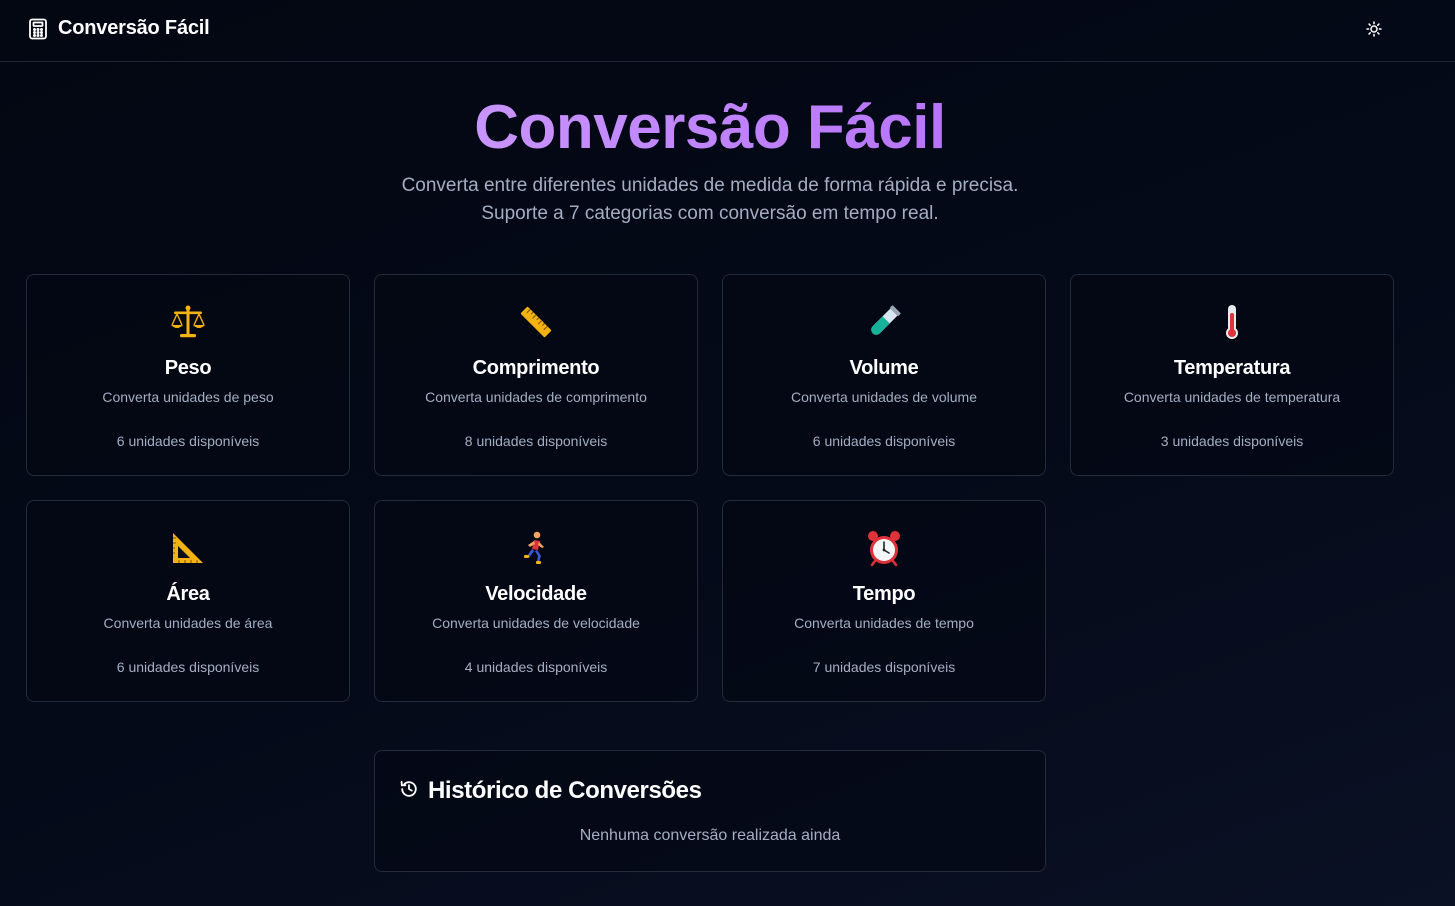 Image resolution: width=1455 pixels, height=906 pixels. Describe the element at coordinates (188, 594) in the screenshot. I see `category-title: Área` at that location.